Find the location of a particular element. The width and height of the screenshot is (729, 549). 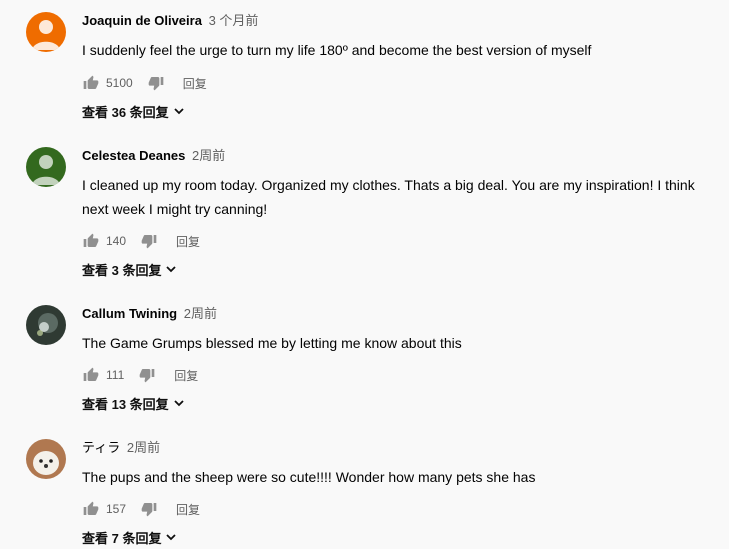

view-replies-button: 查看 3 条回复 is located at coordinates (129, 269).